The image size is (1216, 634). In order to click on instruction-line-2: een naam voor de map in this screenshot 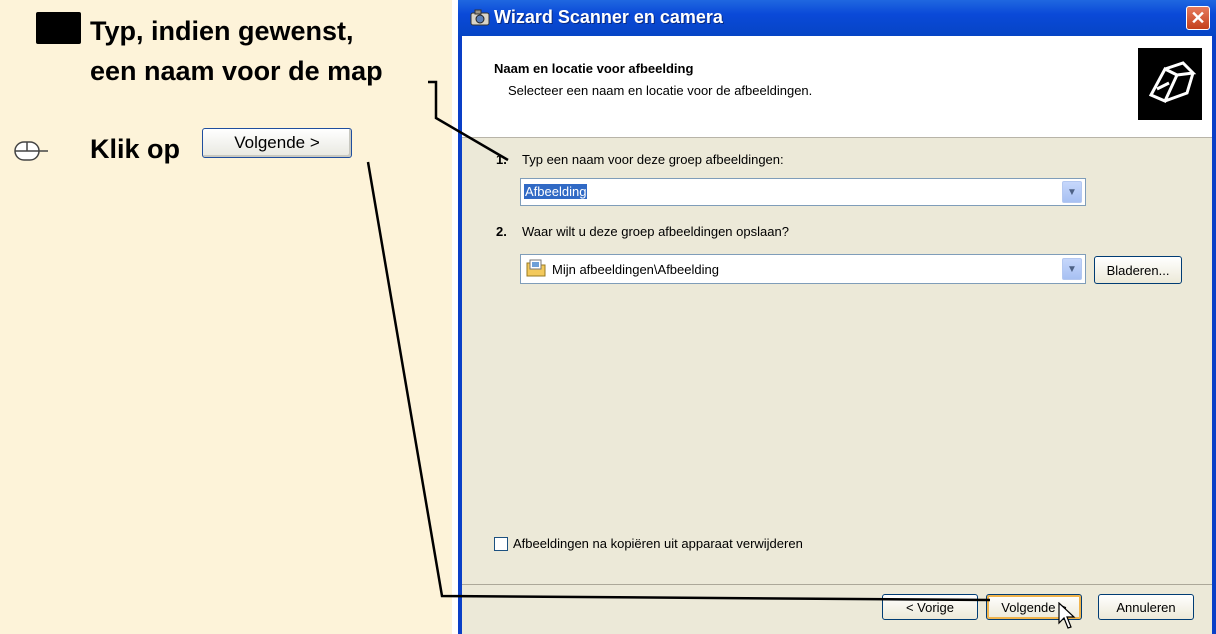, I will do `click(236, 71)`.